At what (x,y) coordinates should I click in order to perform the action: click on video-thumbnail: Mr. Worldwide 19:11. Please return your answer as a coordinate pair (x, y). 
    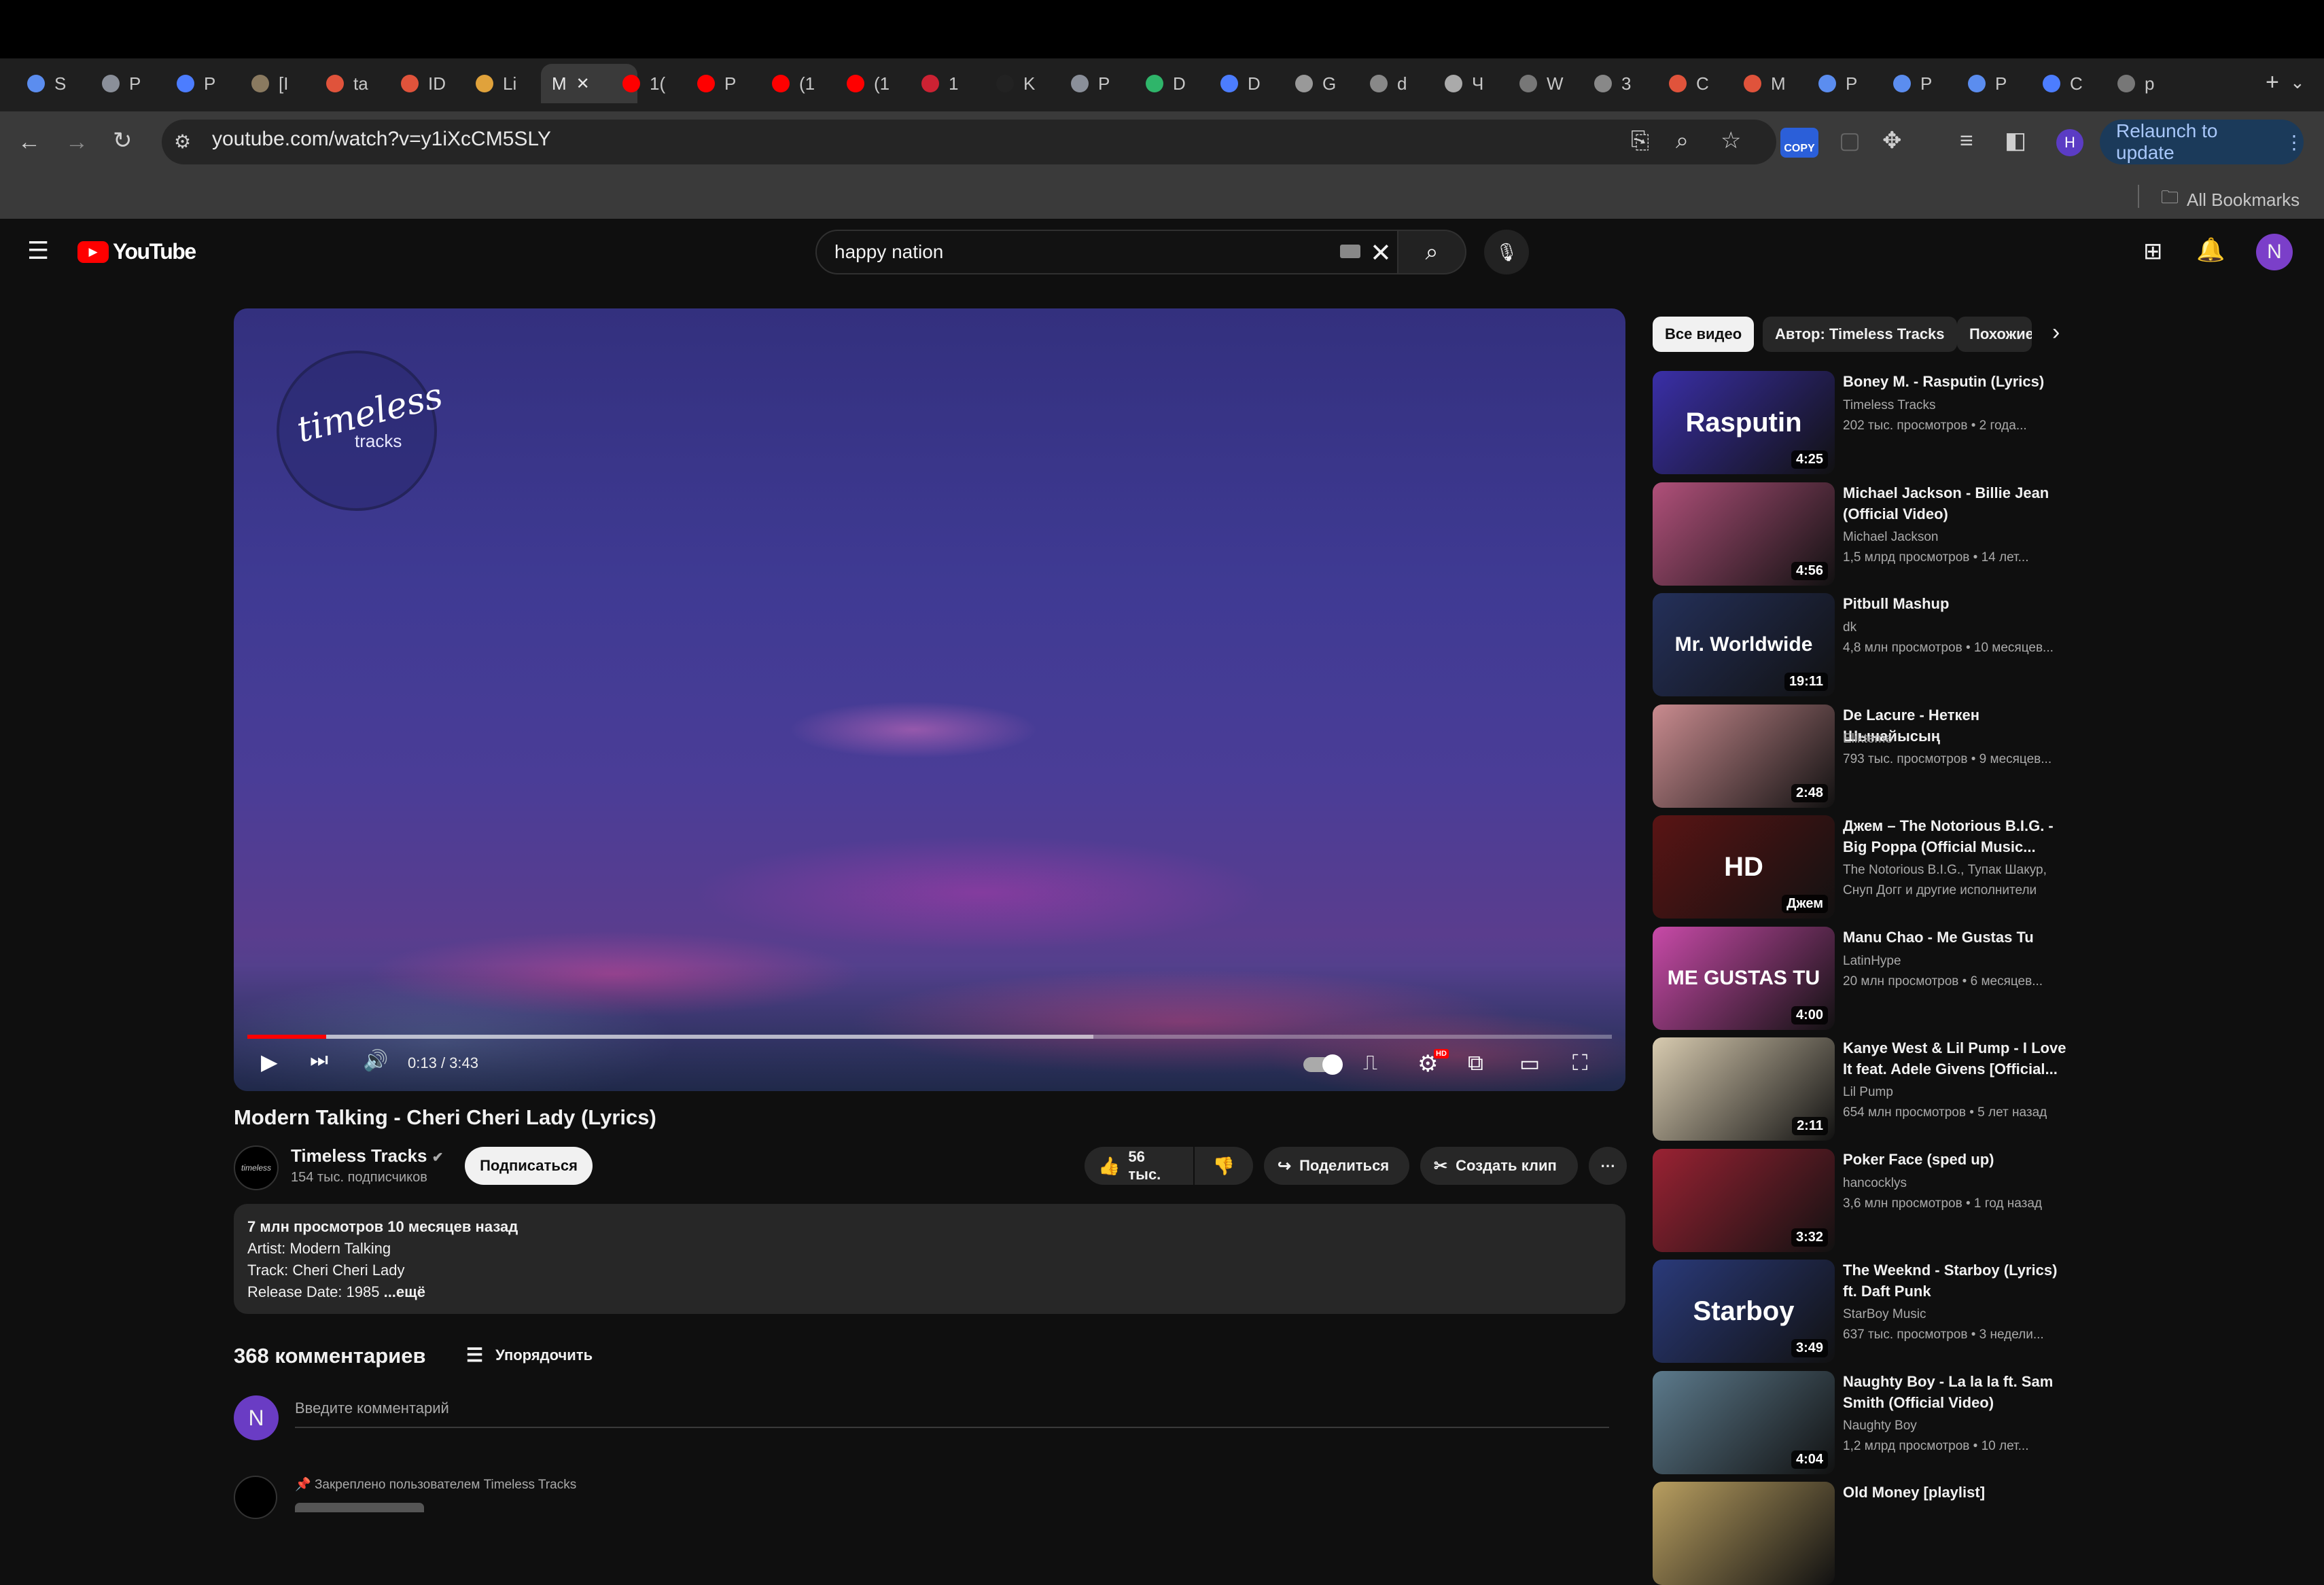
    Looking at the image, I should click on (1744, 644).